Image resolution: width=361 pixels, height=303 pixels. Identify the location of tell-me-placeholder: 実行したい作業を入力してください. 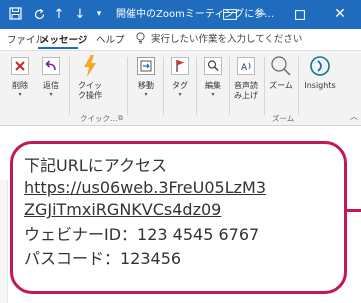
(227, 39).